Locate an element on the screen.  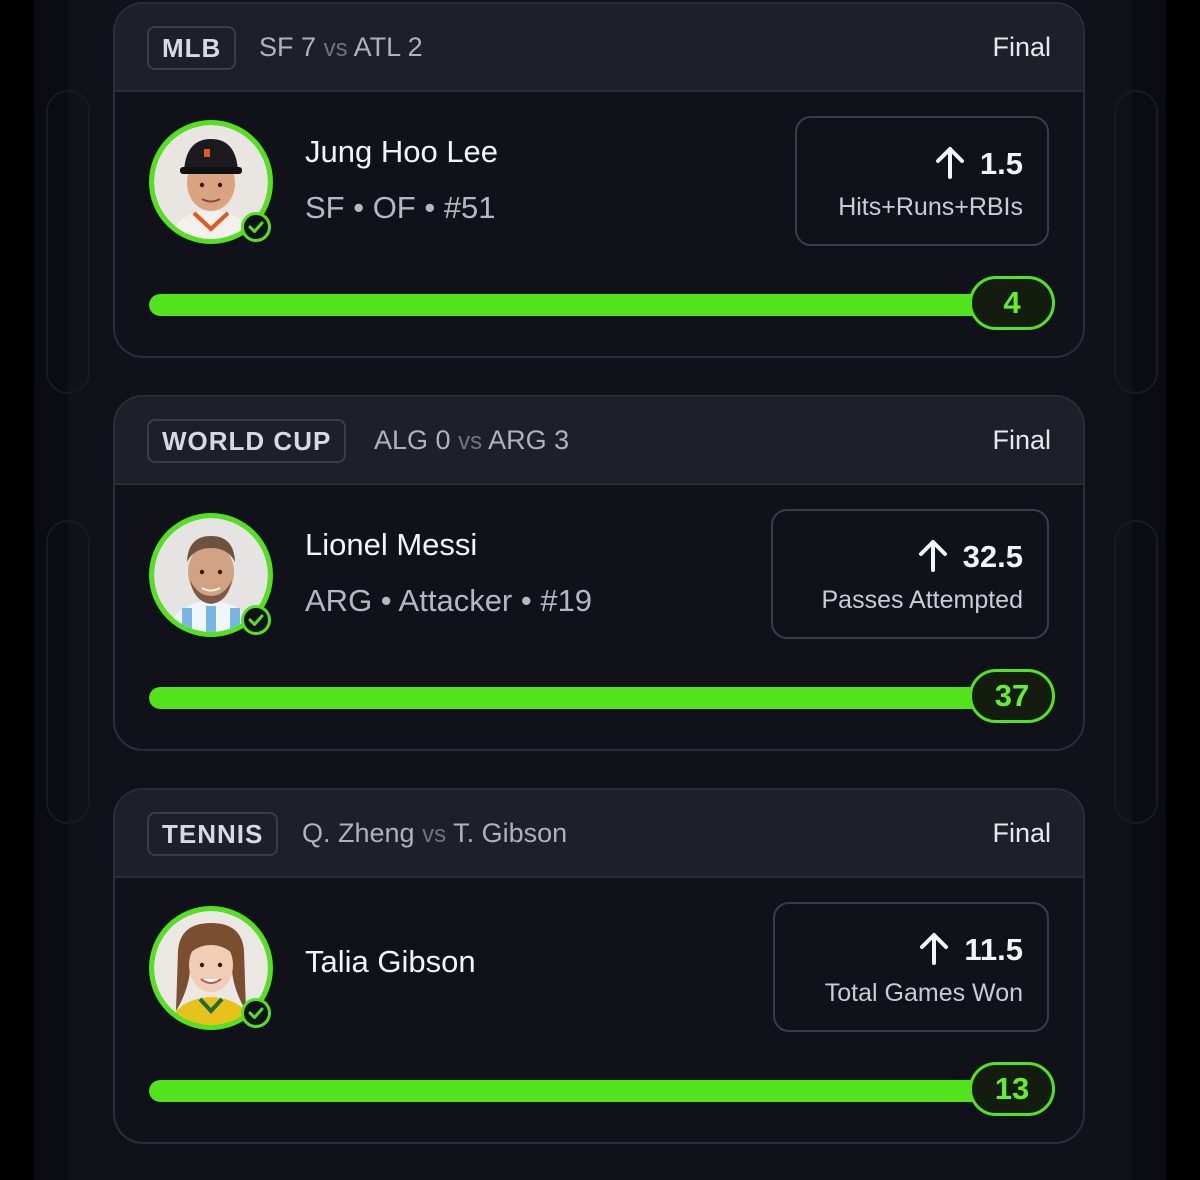
player-name: Lionel Messi is located at coordinates (391, 544).